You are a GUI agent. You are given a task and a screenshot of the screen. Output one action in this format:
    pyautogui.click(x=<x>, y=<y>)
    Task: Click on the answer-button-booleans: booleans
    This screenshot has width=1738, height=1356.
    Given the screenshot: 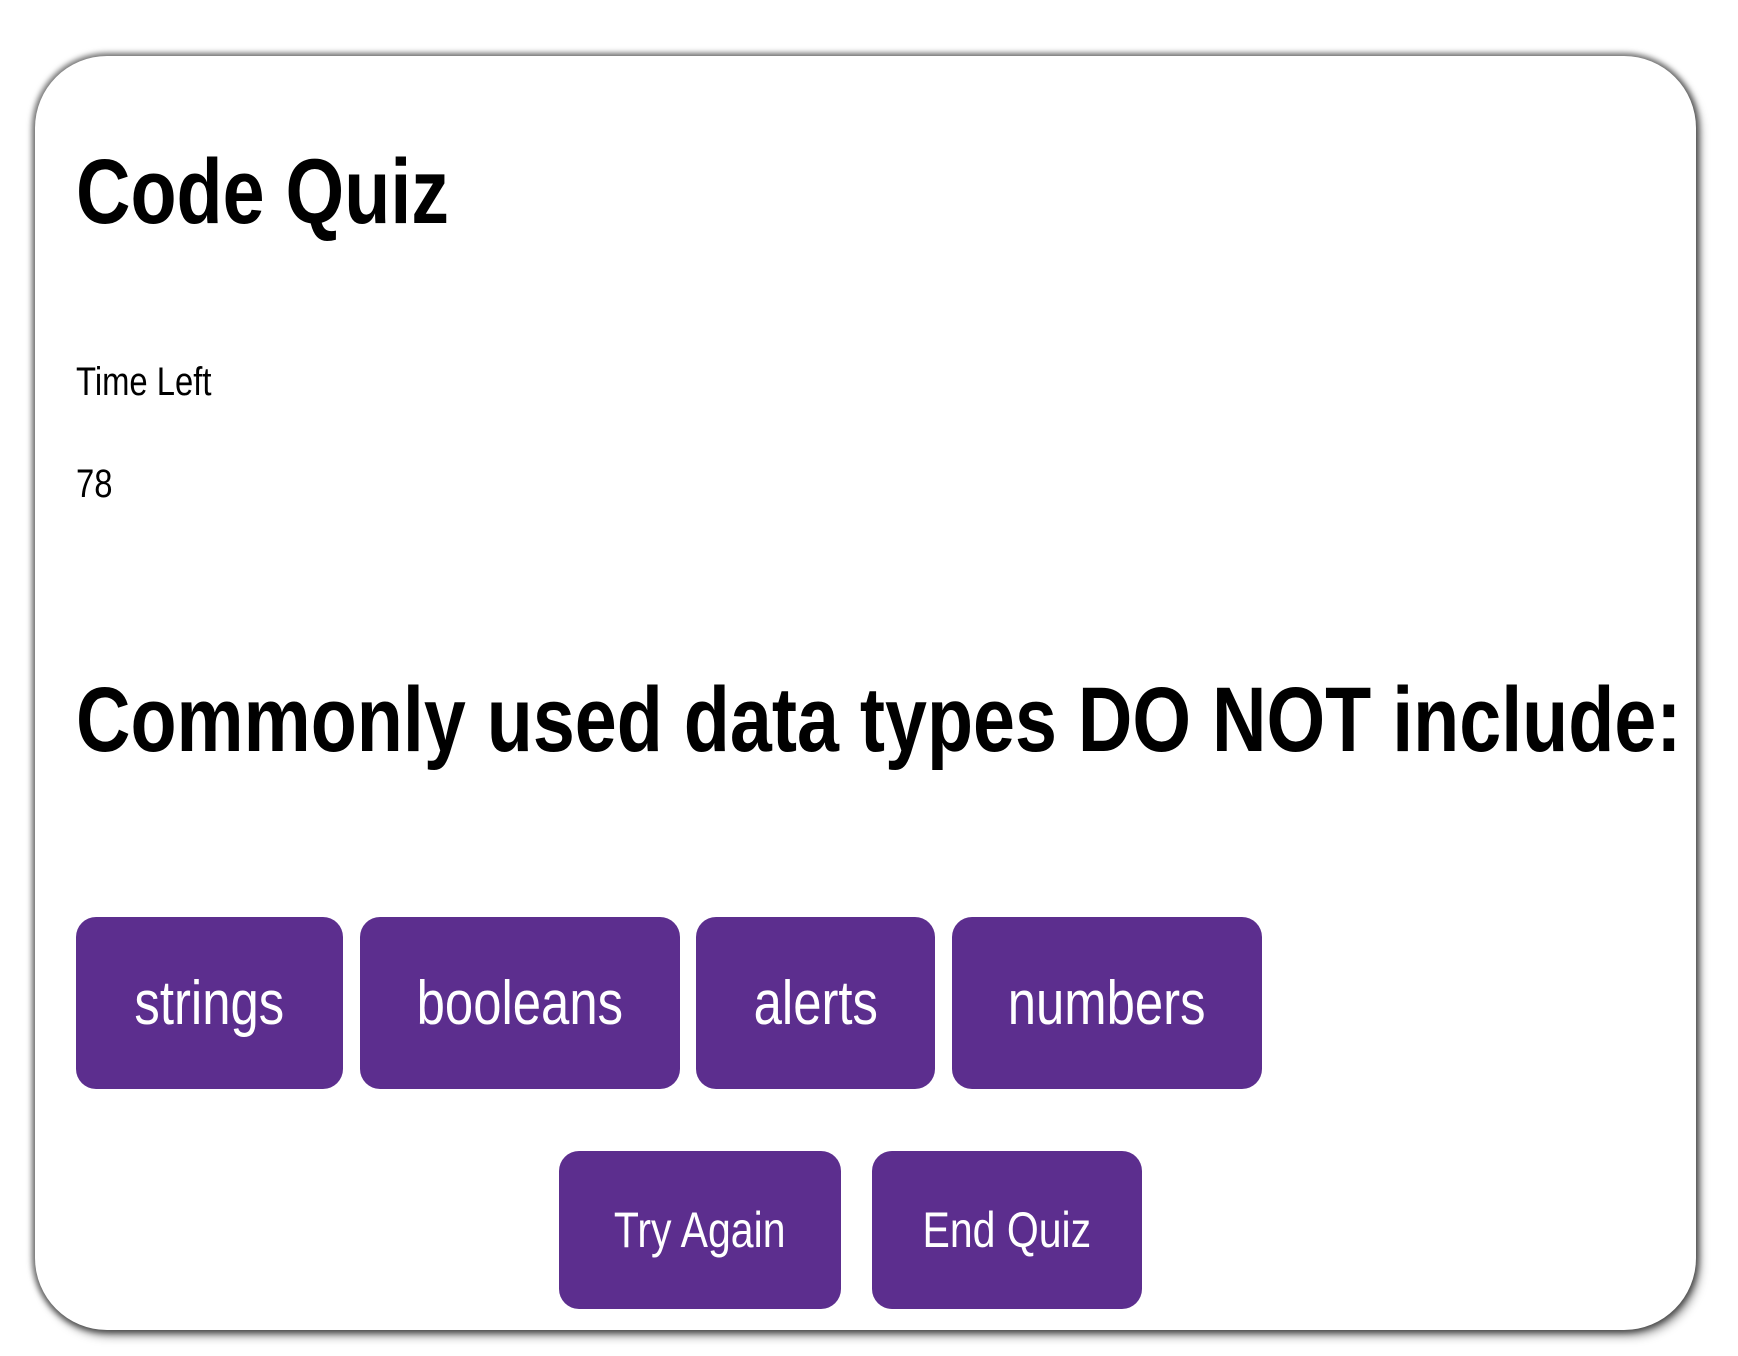 What is the action you would take?
    pyautogui.click(x=520, y=1003)
    